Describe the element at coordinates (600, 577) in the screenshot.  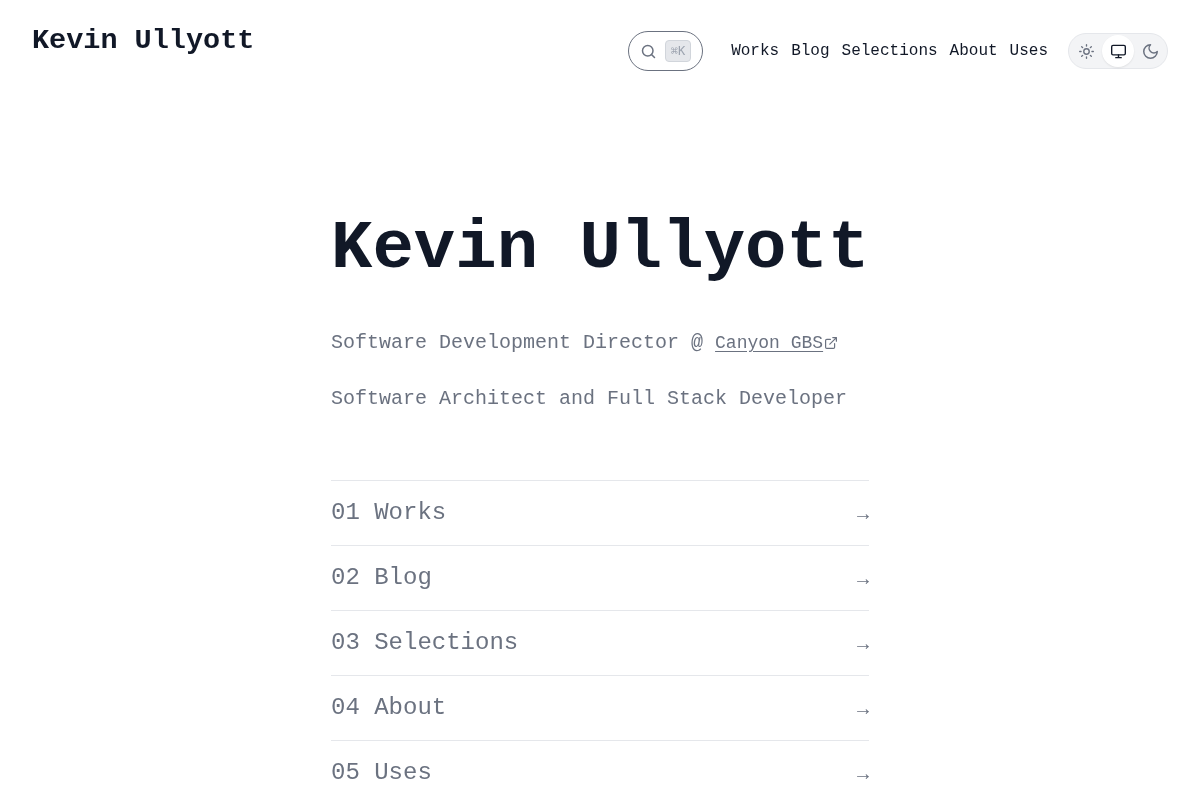
I see `section-link: 02 Blog →` at that location.